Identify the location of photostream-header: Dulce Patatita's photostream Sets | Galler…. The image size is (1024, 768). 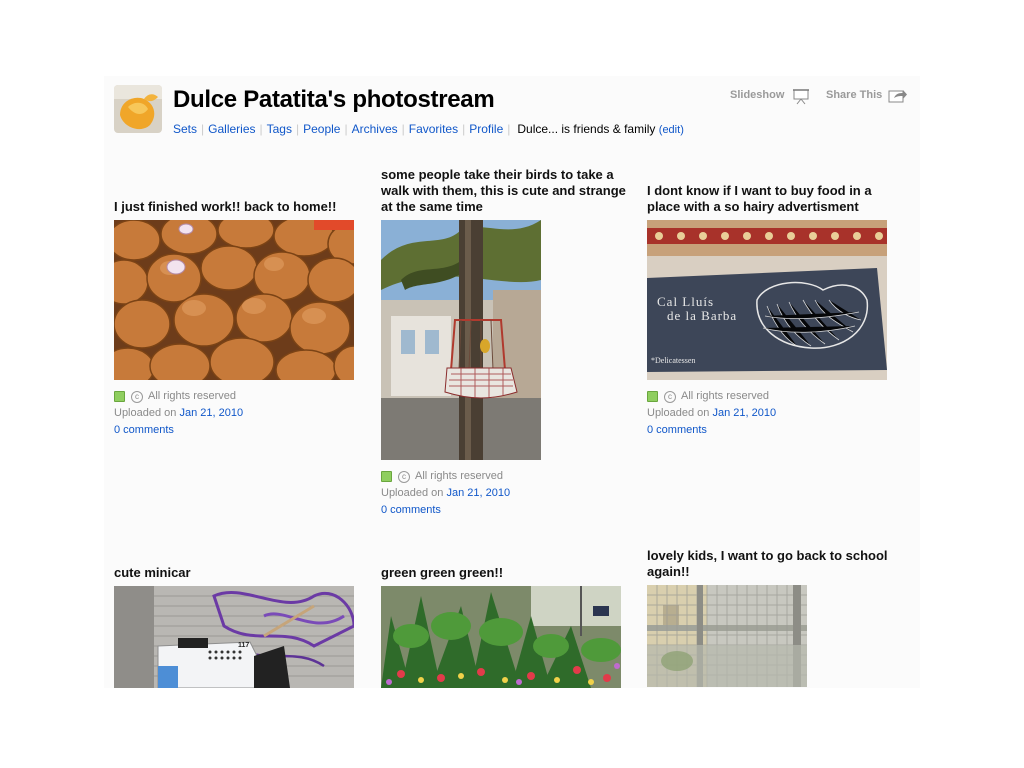
(512, 111).